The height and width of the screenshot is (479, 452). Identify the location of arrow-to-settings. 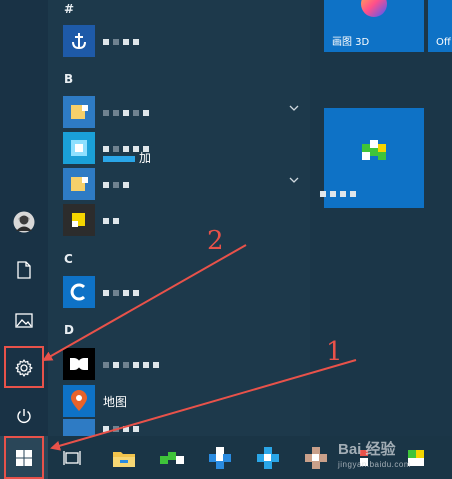
(144, 302).